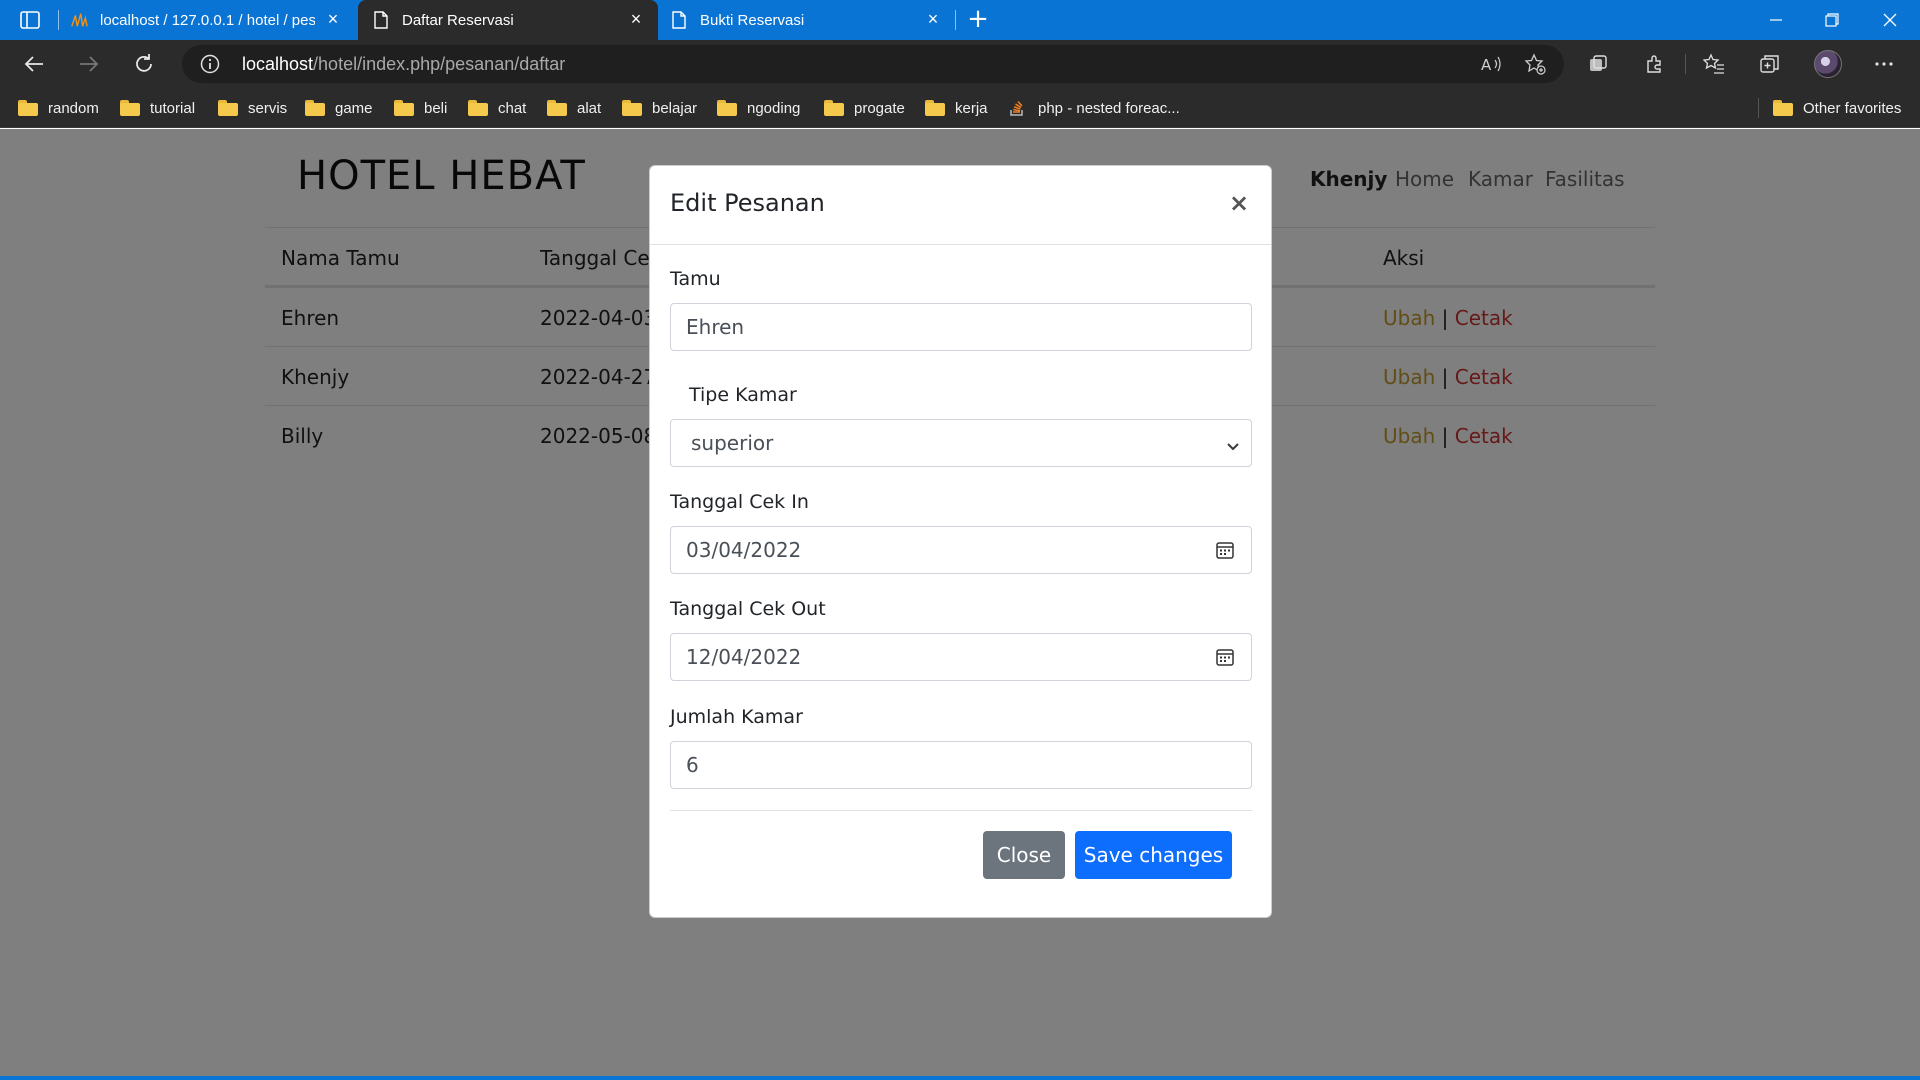 This screenshot has height=1080, width=1920. What do you see at coordinates (961, 327) in the screenshot?
I see `tamu-input: Ehren` at bounding box center [961, 327].